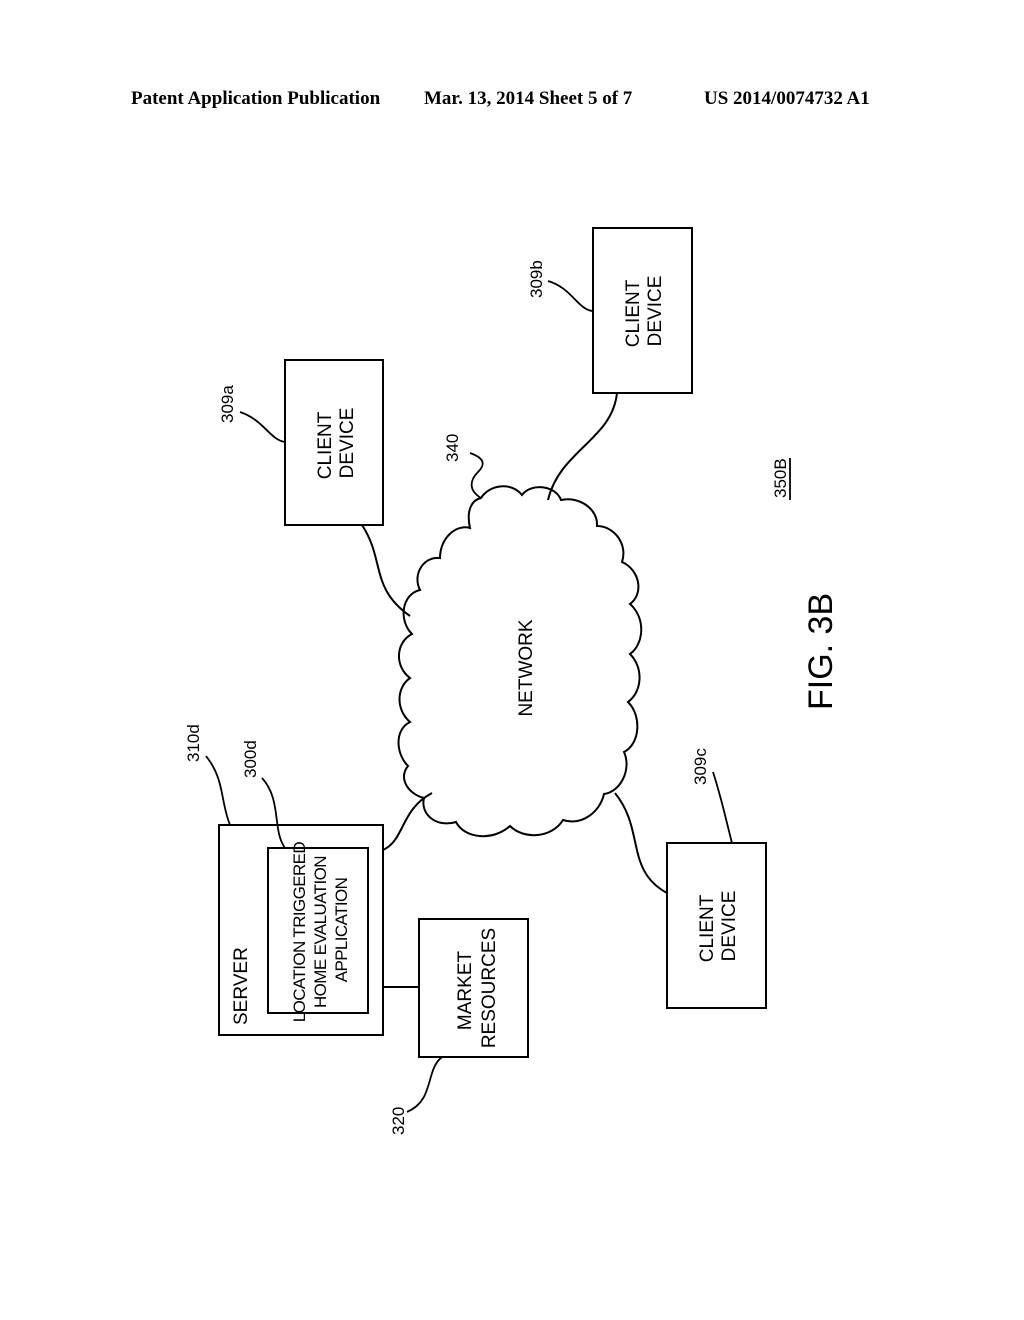 The image size is (1024, 1320). I want to click on client-device-c-ref: 309c, so click(700, 766).